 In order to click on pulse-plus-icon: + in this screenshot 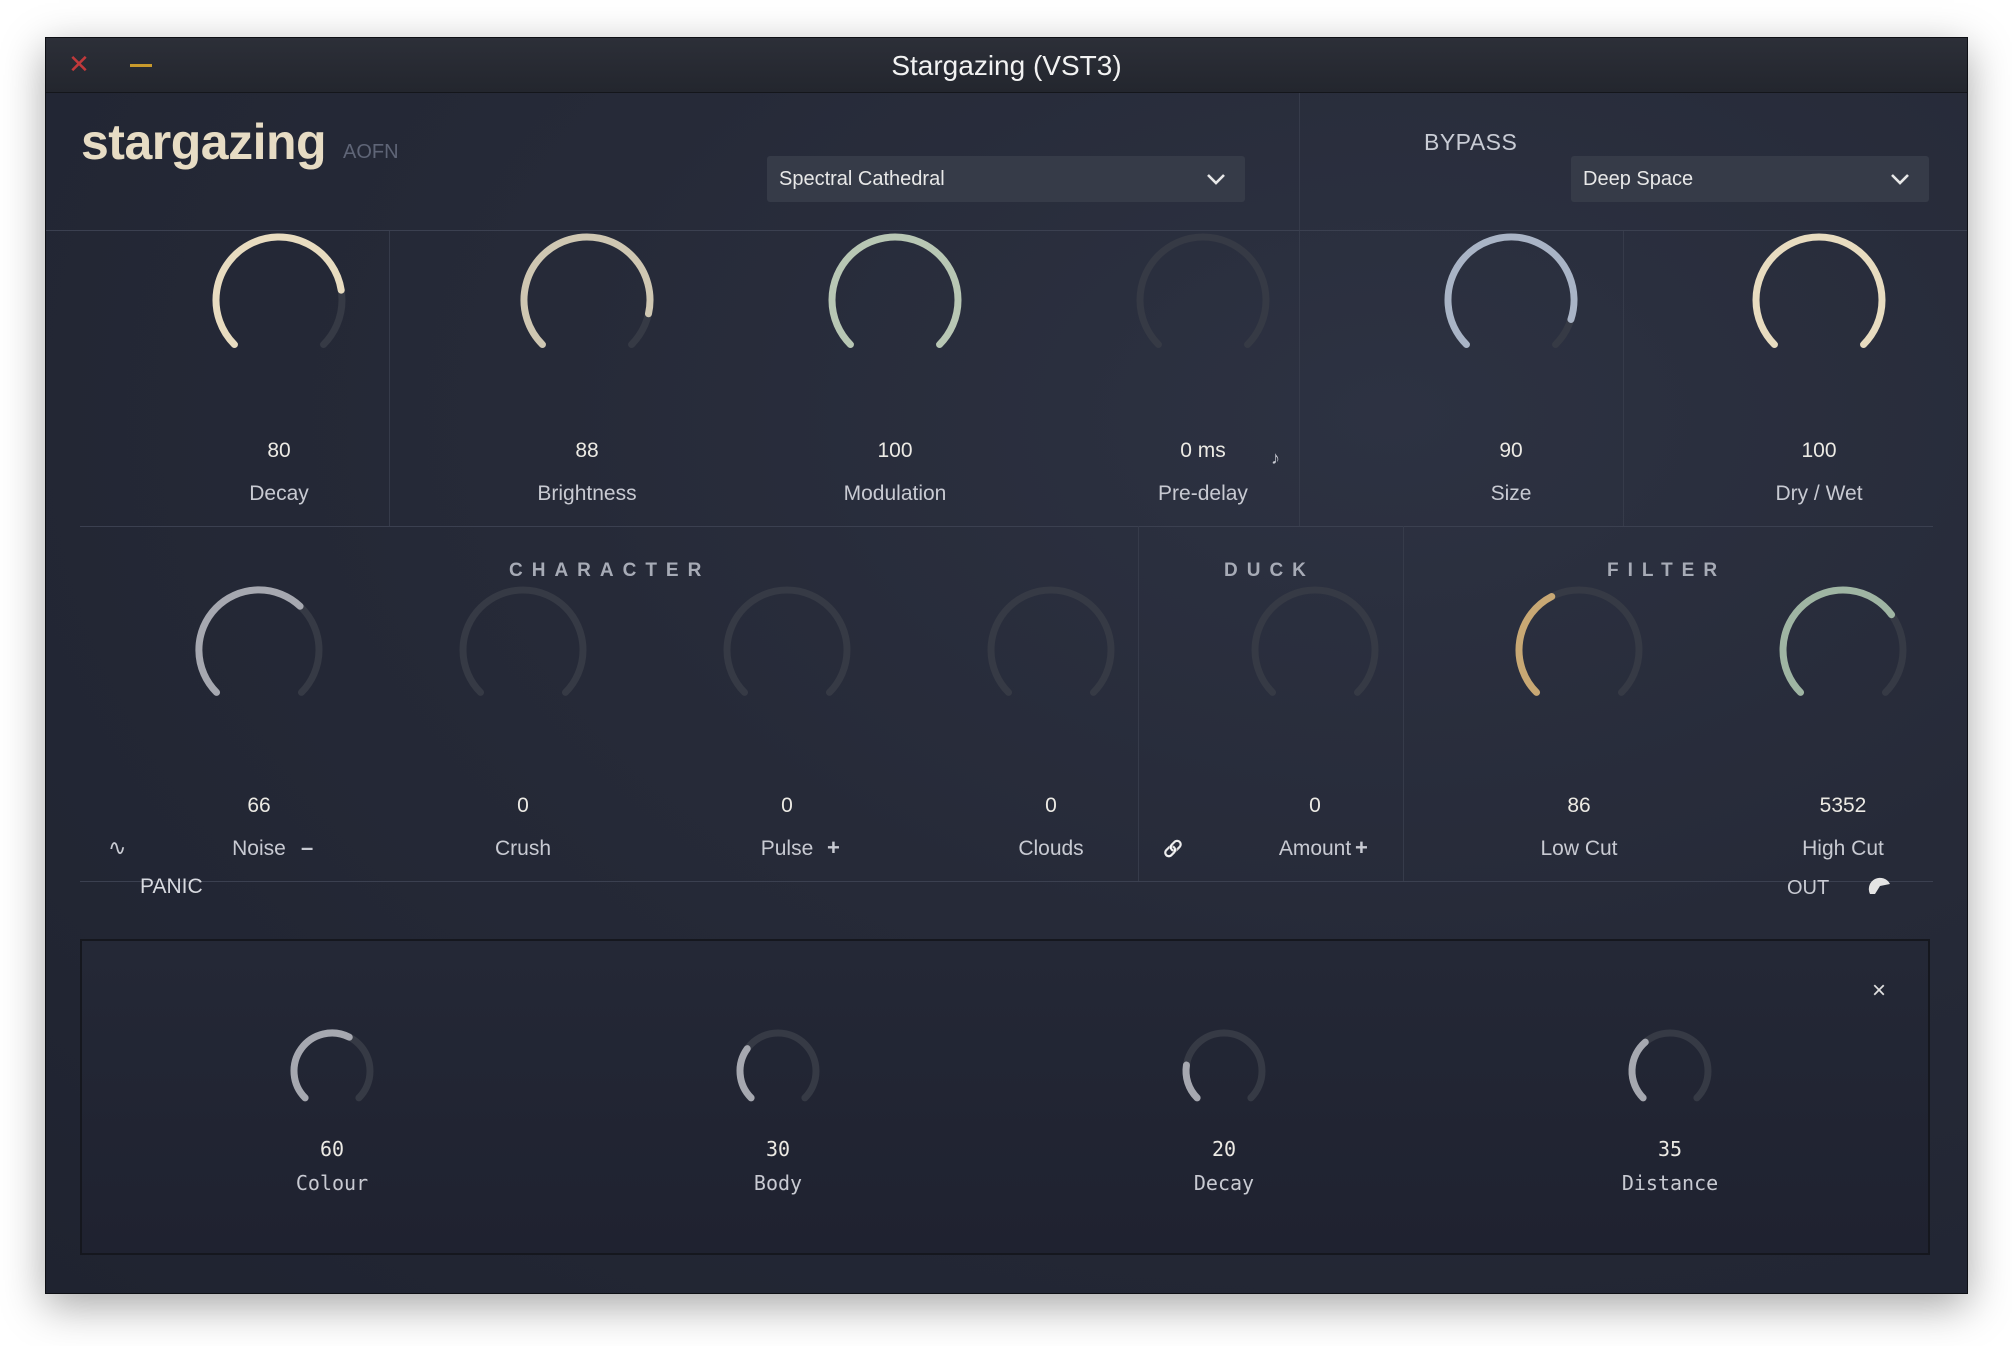, I will do `click(833, 848)`.